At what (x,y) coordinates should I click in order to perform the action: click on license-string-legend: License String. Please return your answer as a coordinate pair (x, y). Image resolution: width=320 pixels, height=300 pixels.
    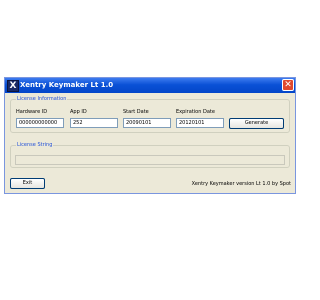
    Looking at the image, I should click on (35, 145).